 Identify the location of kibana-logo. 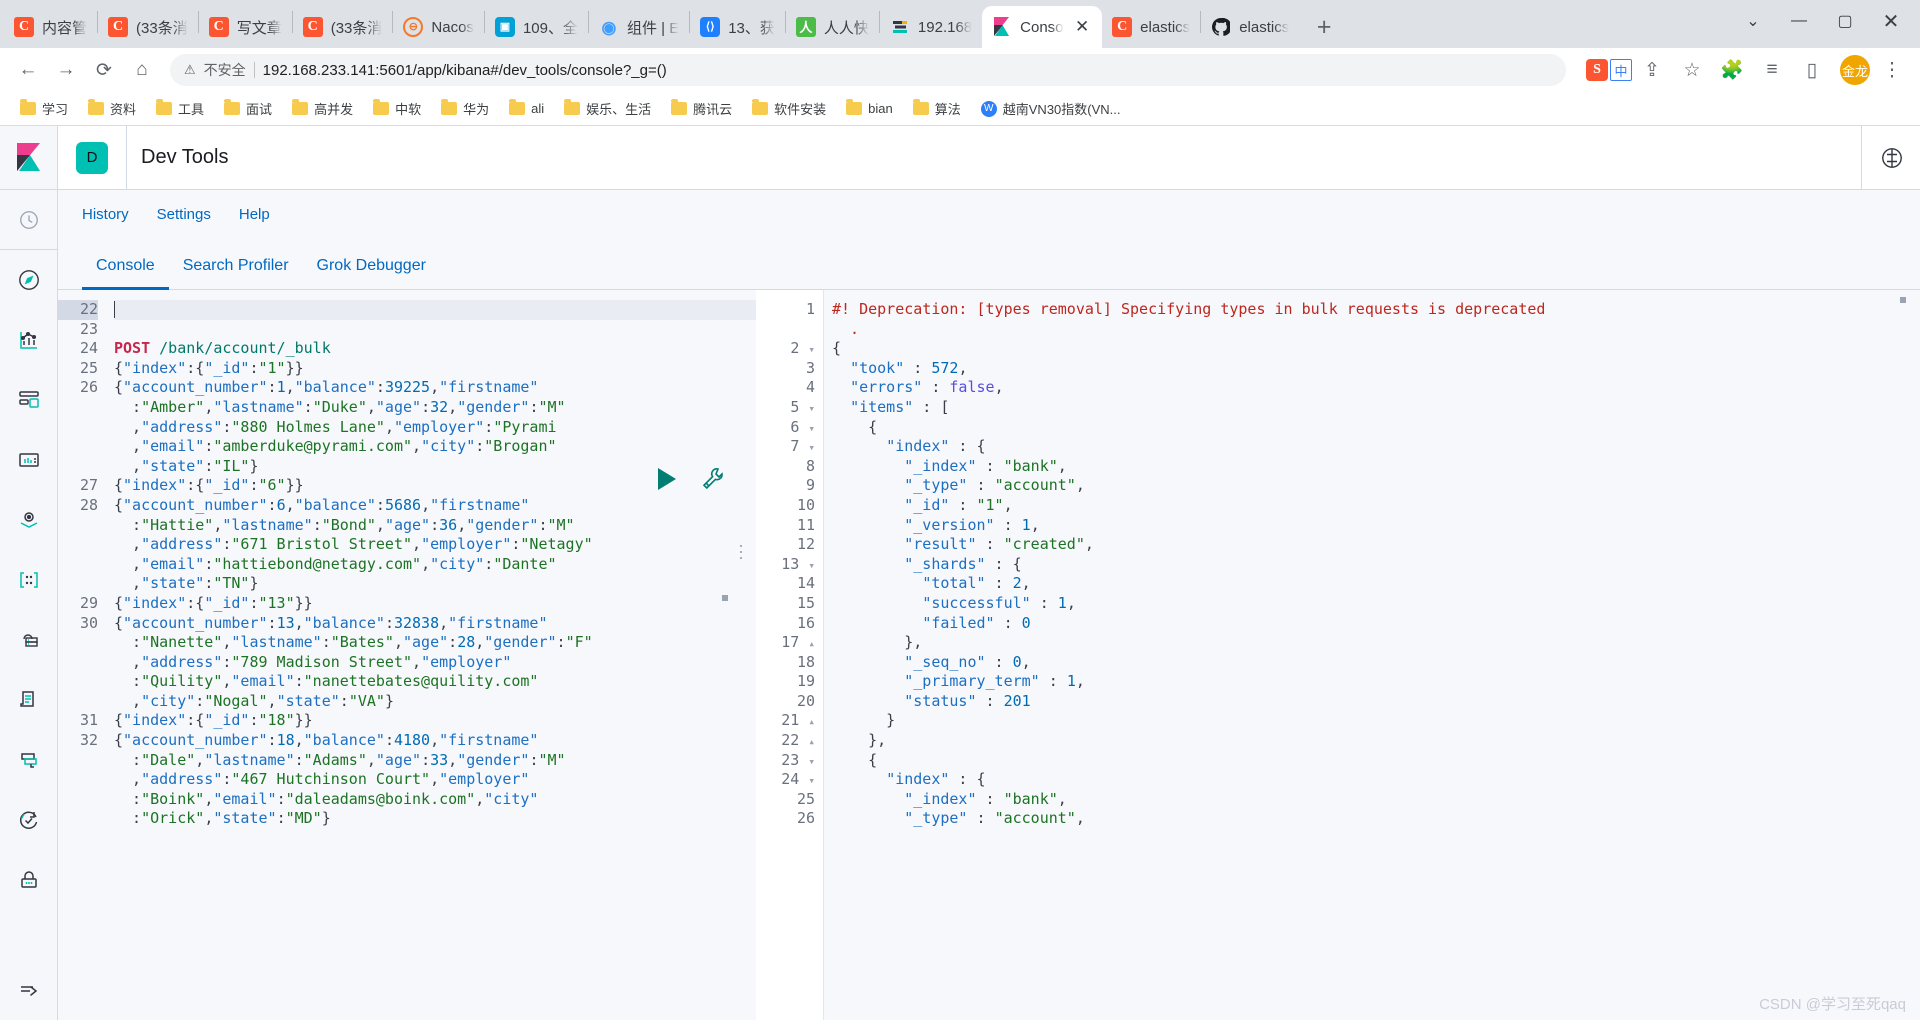
(29, 158).